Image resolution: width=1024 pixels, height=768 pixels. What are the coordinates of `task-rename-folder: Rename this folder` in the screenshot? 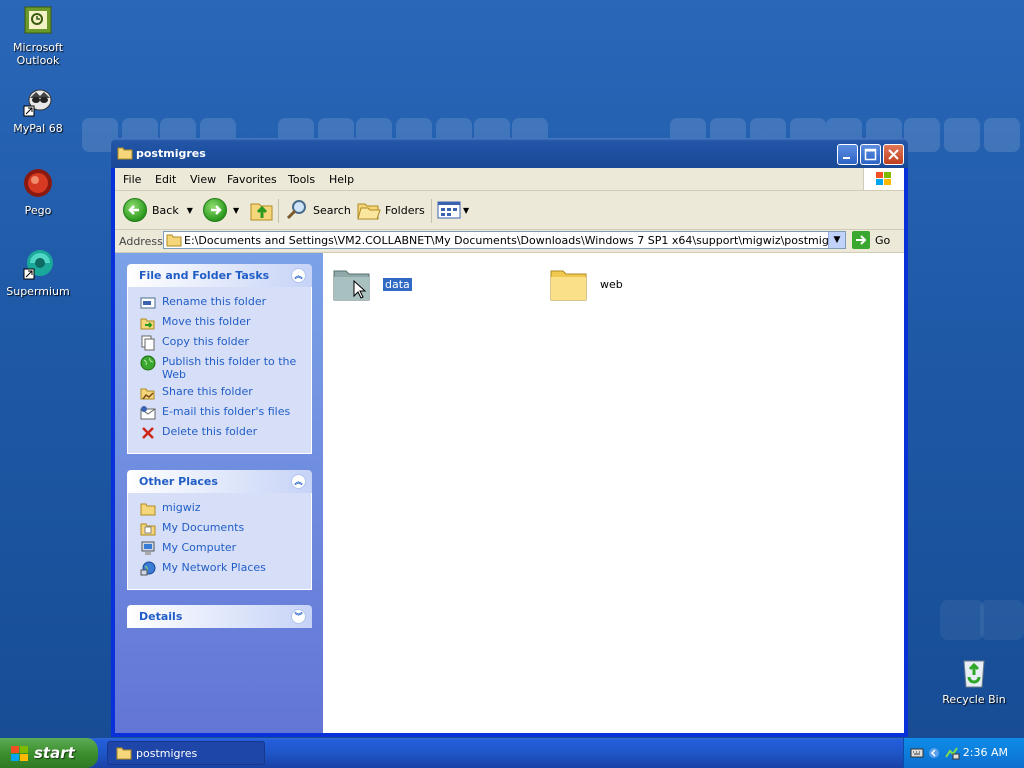 It's located at (225, 305).